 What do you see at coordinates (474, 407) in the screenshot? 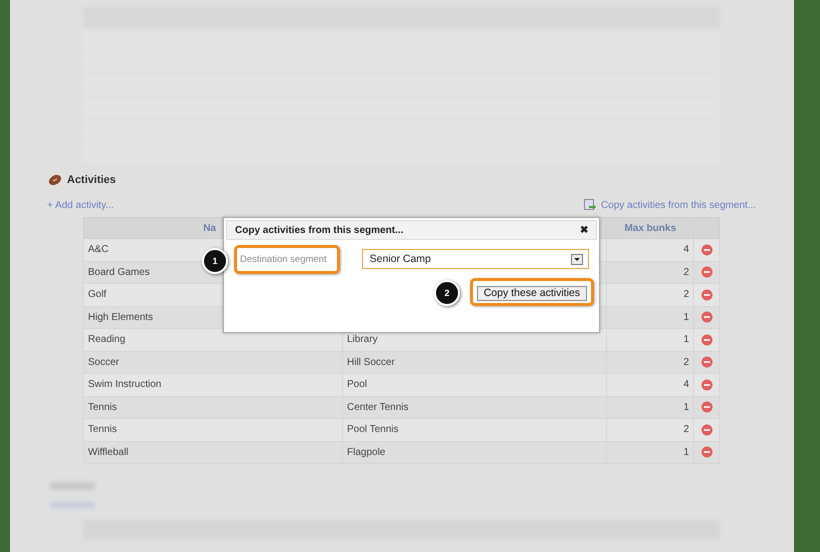
I see `table-cell: Center Tennis` at bounding box center [474, 407].